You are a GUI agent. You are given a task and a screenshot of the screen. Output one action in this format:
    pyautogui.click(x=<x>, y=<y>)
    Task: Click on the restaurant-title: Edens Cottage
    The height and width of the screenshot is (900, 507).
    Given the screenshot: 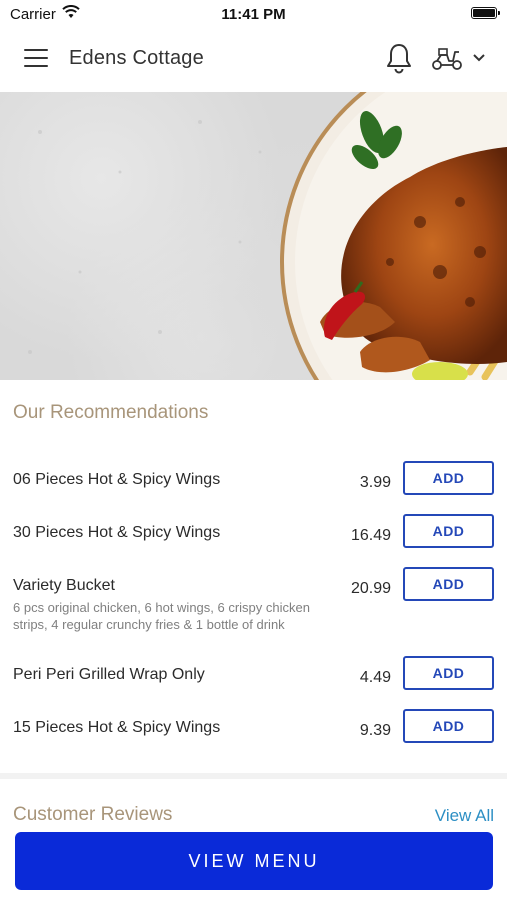 What is the action you would take?
    pyautogui.click(x=136, y=58)
    